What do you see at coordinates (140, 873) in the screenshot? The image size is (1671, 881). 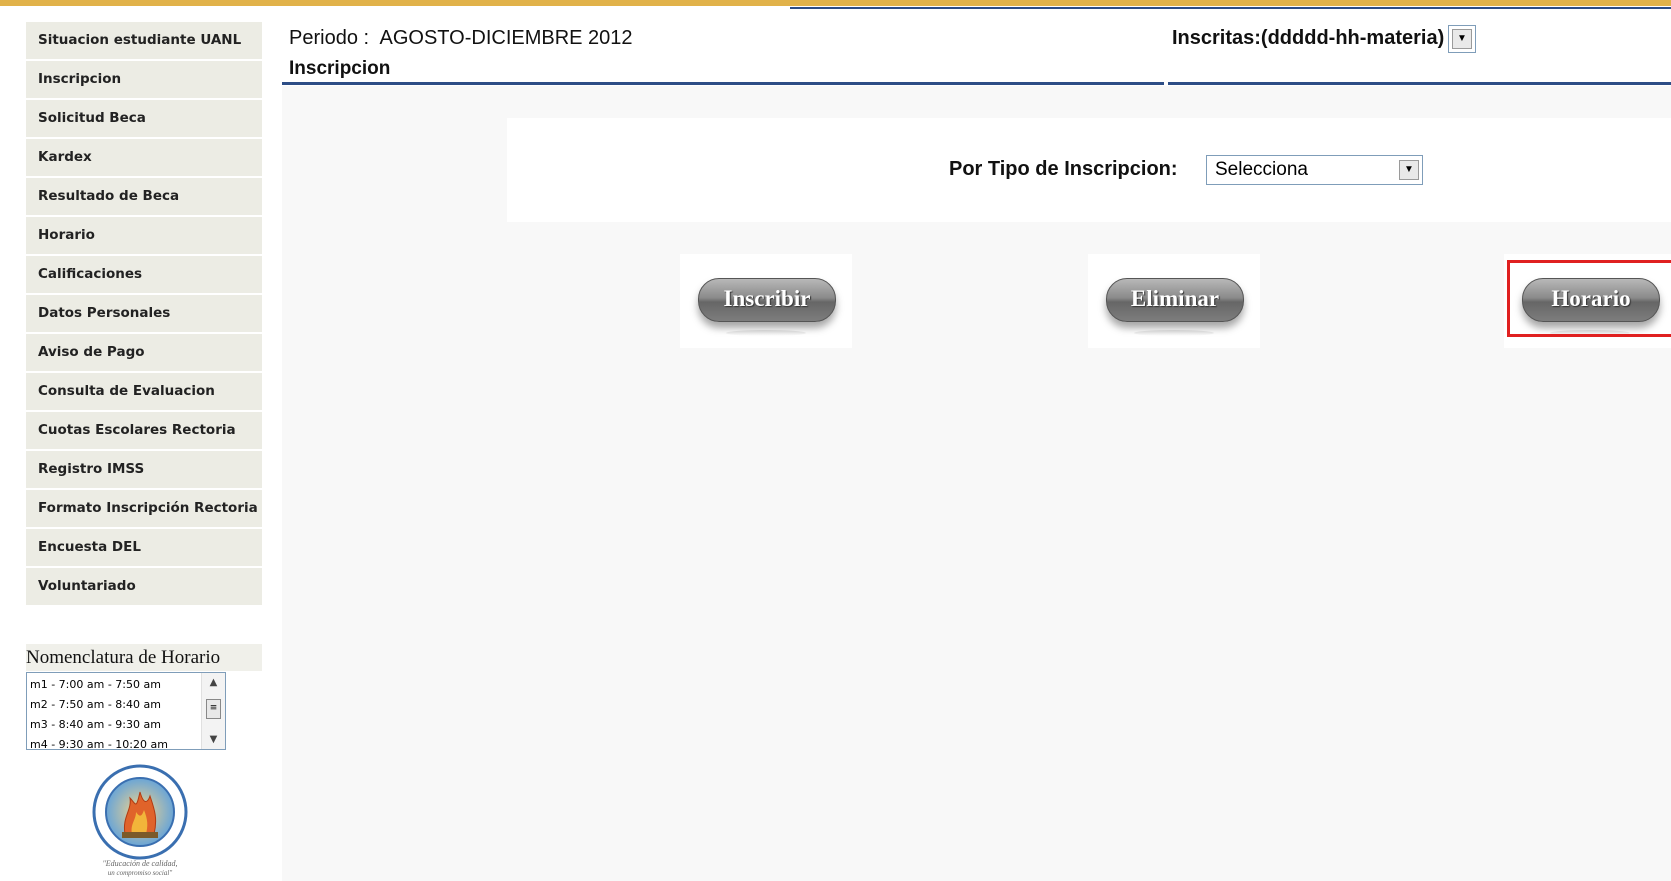 I see `svg-text: un compromiso social"` at bounding box center [140, 873].